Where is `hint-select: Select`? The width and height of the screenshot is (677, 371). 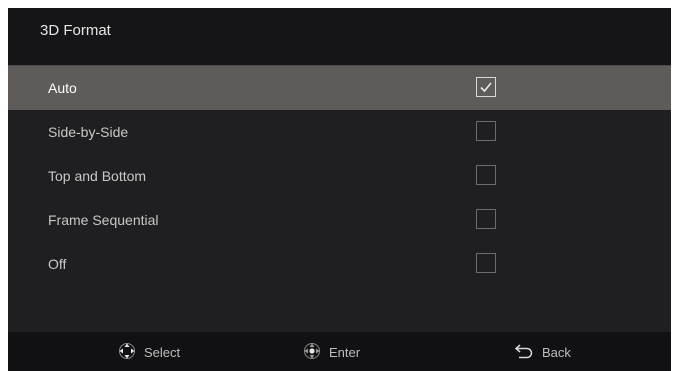 hint-select: Select is located at coordinates (149, 352).